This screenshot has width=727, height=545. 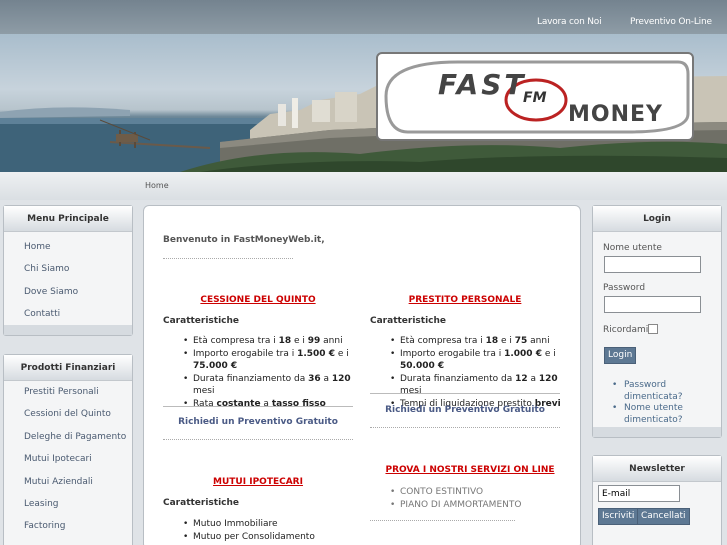 What do you see at coordinates (68, 368) in the screenshot?
I see `prodotti-finanziari-title: Prodotti Finanziari` at bounding box center [68, 368].